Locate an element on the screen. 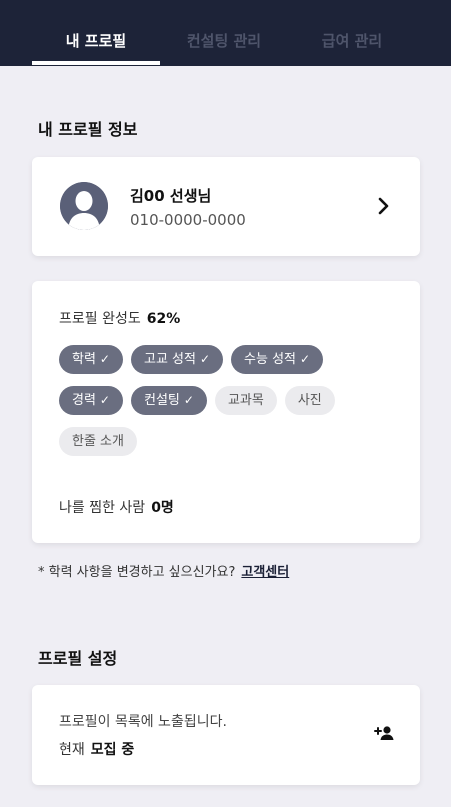  chip-label: 고교 성적 is located at coordinates (169, 359).